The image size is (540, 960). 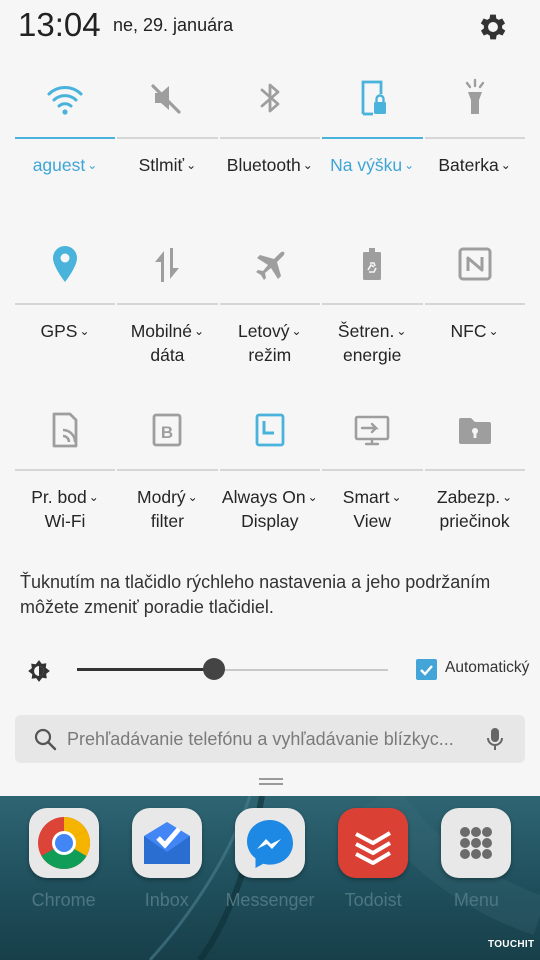 I want to click on tile-always-on-display: Always On ⌄ Display, so click(x=270, y=481).